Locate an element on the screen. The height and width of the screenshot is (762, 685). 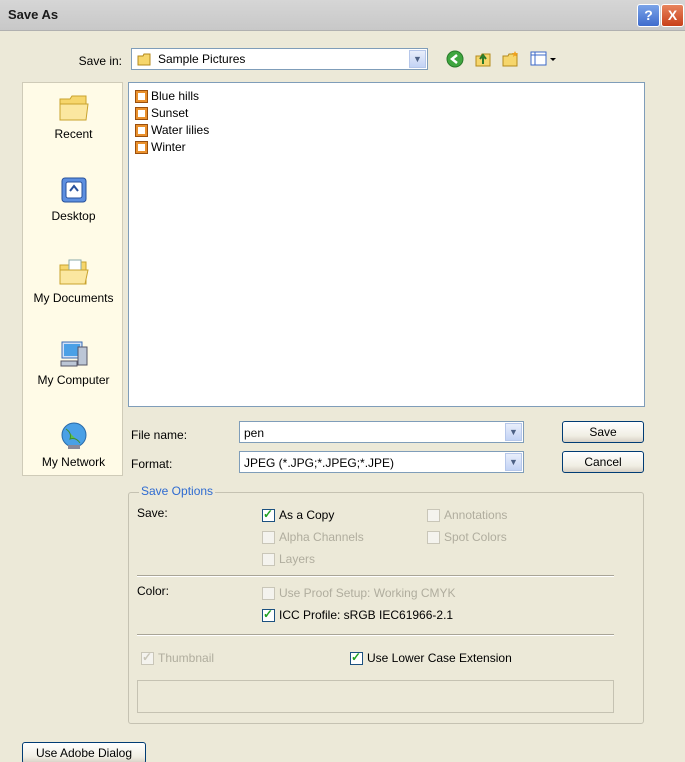
back-icon is located at coordinates (455, 59).